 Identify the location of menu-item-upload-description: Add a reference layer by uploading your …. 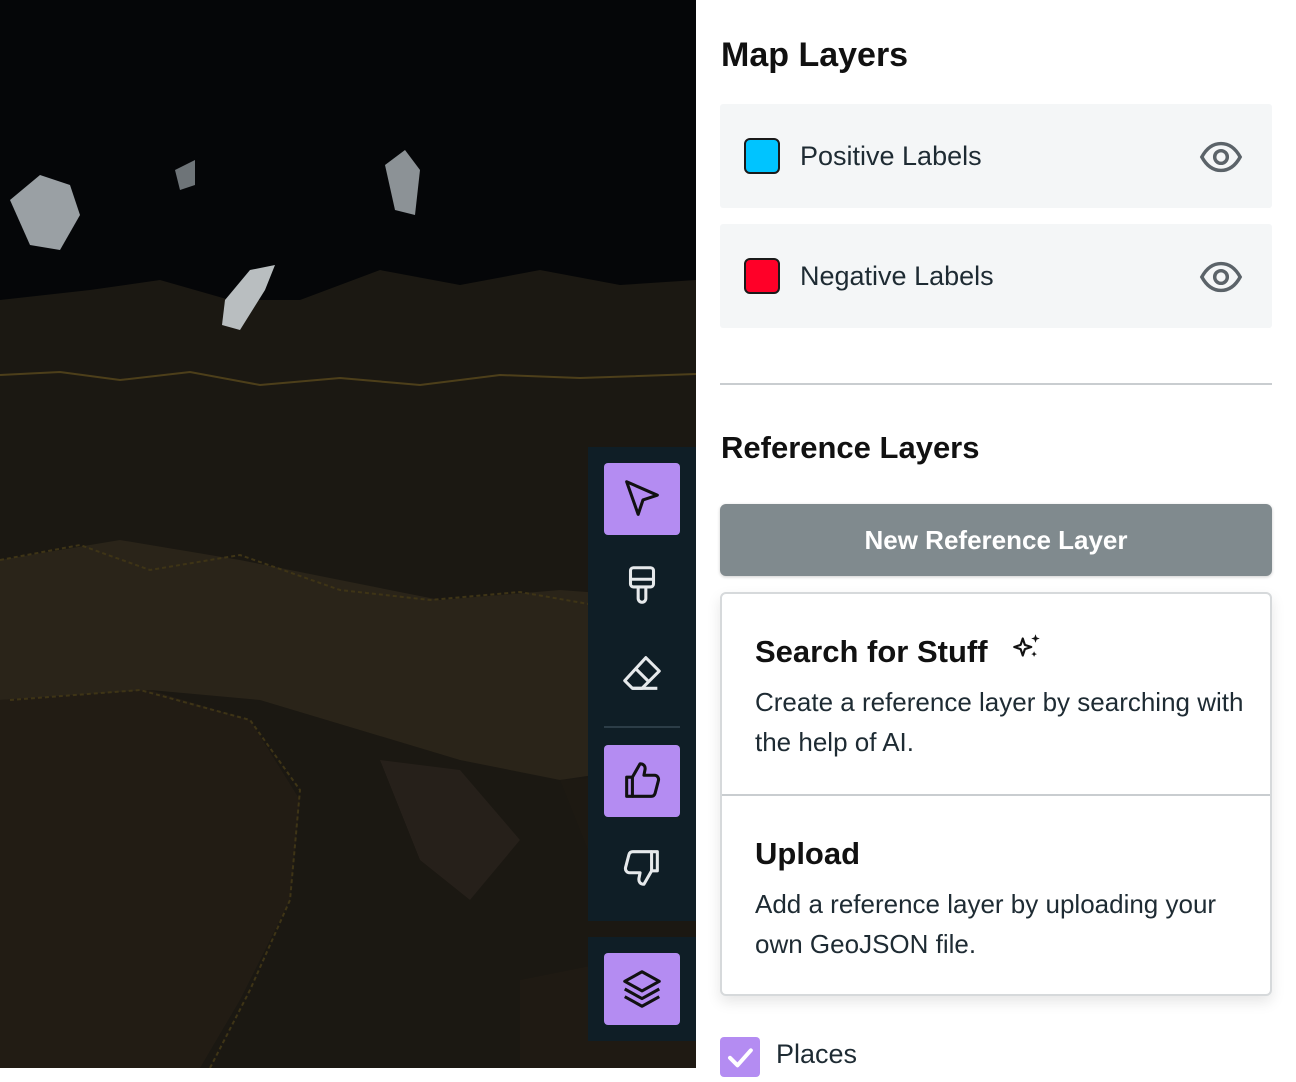
(986, 924).